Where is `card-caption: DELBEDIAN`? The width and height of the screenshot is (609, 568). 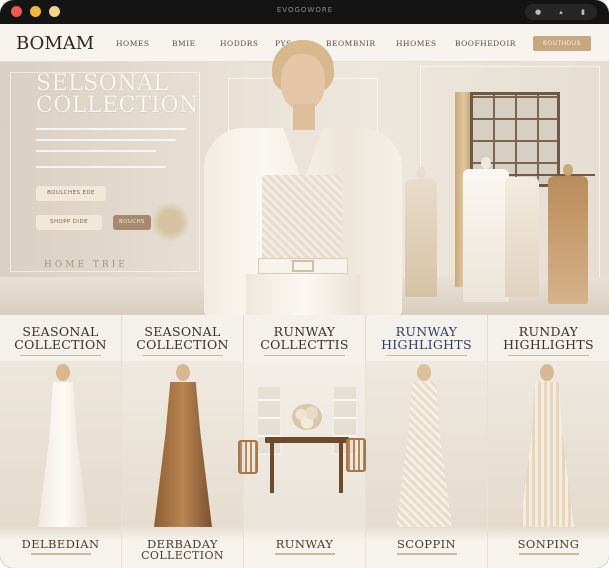 card-caption: DELBEDIAN is located at coordinates (60, 547).